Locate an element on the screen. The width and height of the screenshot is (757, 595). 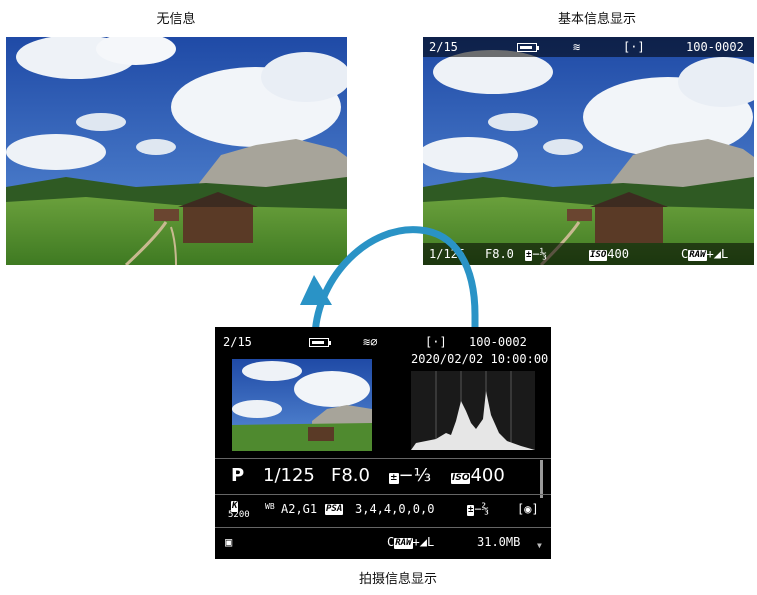
wifi-icon: ≋∅ is located at coordinates (370, 342).